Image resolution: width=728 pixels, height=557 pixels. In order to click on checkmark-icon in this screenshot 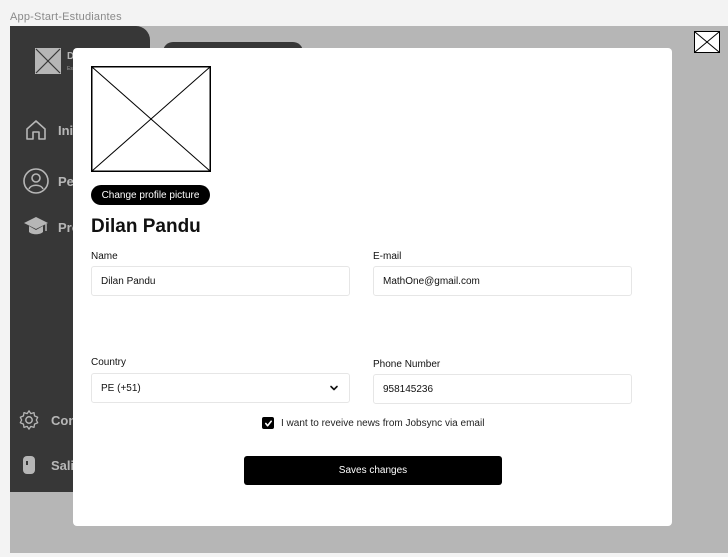, I will do `click(268, 423)`.